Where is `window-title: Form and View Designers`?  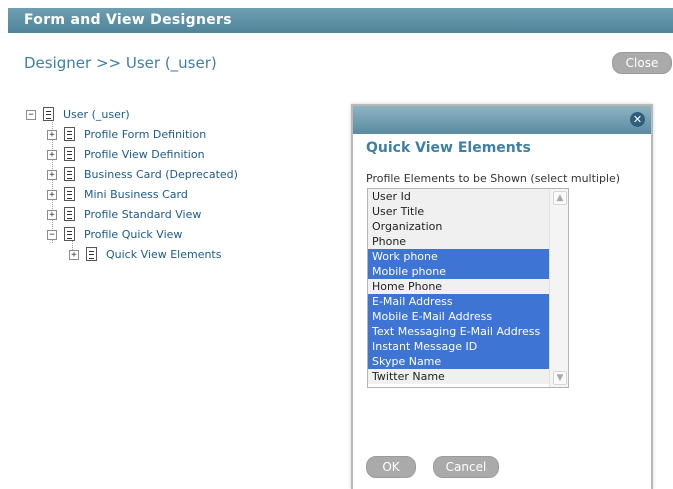 window-title: Form and View Designers is located at coordinates (128, 20).